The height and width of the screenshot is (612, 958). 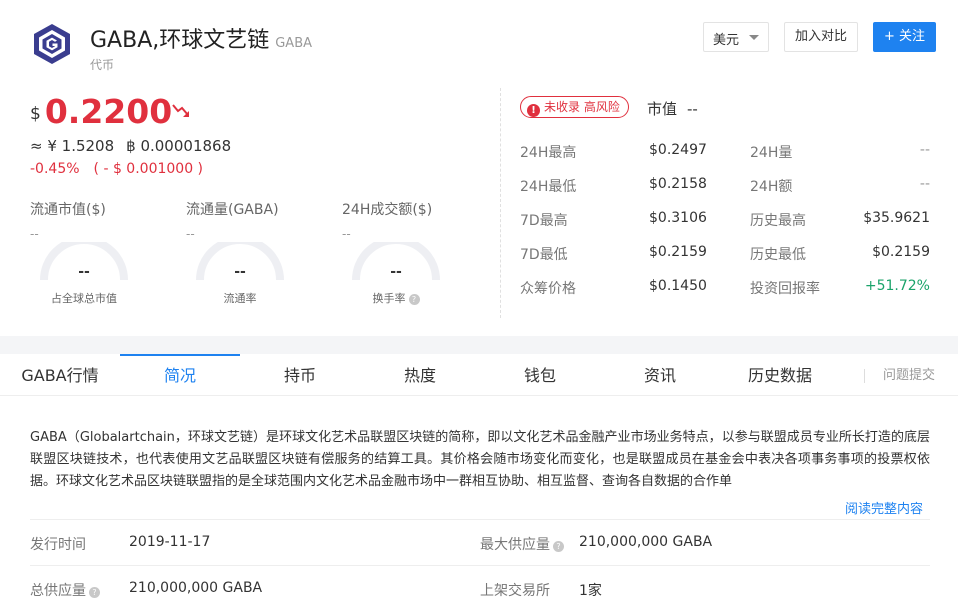 I want to click on coin-type: 代币, so click(x=102, y=65).